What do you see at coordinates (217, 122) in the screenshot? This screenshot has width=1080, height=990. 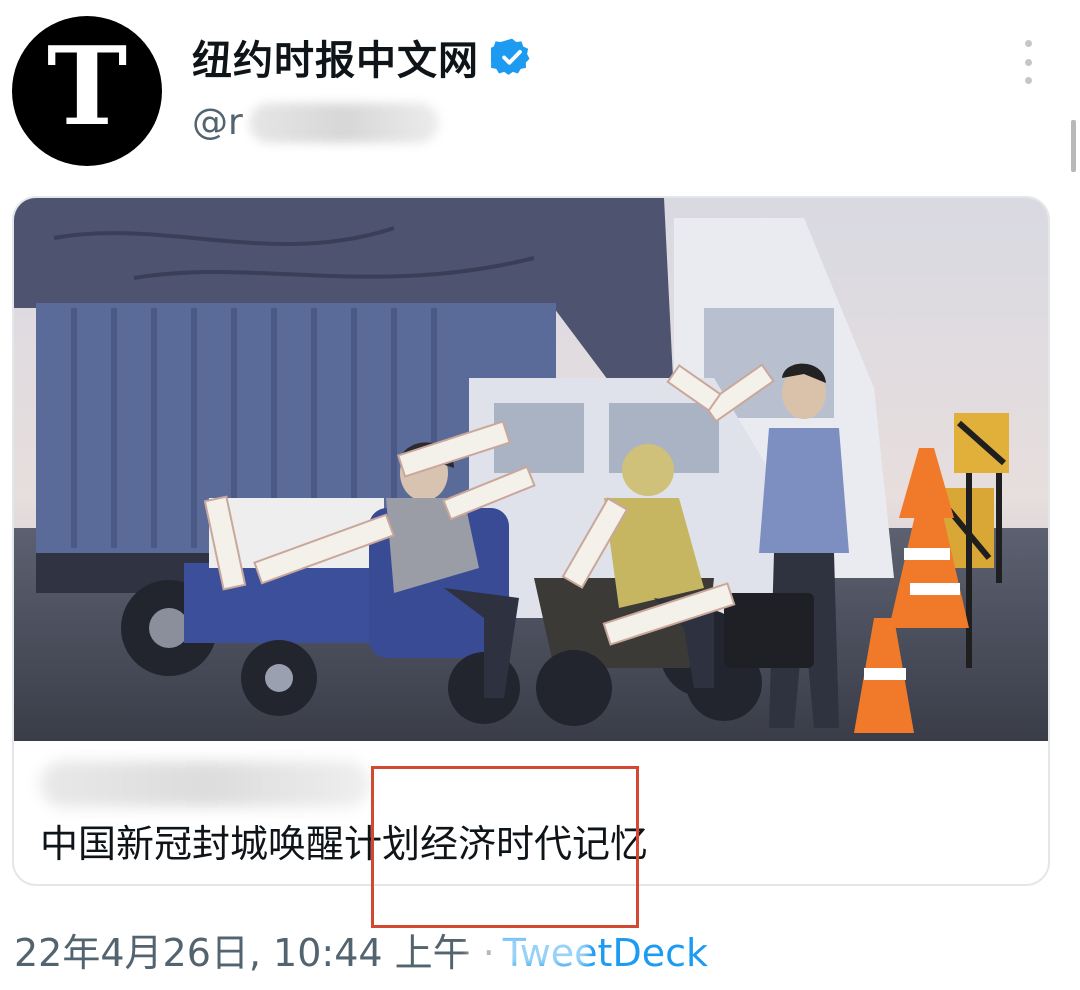 I see `handle-text: @r` at bounding box center [217, 122].